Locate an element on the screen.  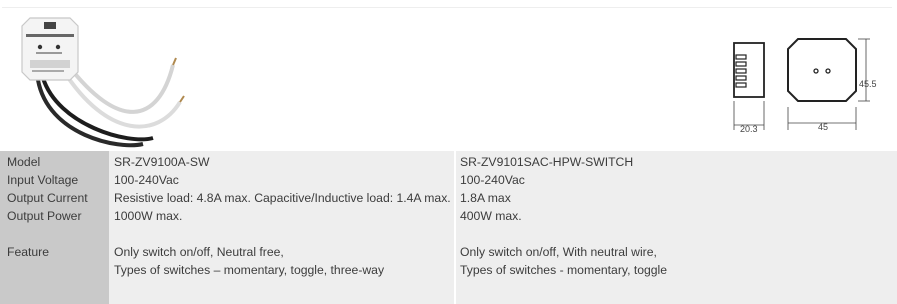
length-dimension: 45 is located at coordinates (823, 127).